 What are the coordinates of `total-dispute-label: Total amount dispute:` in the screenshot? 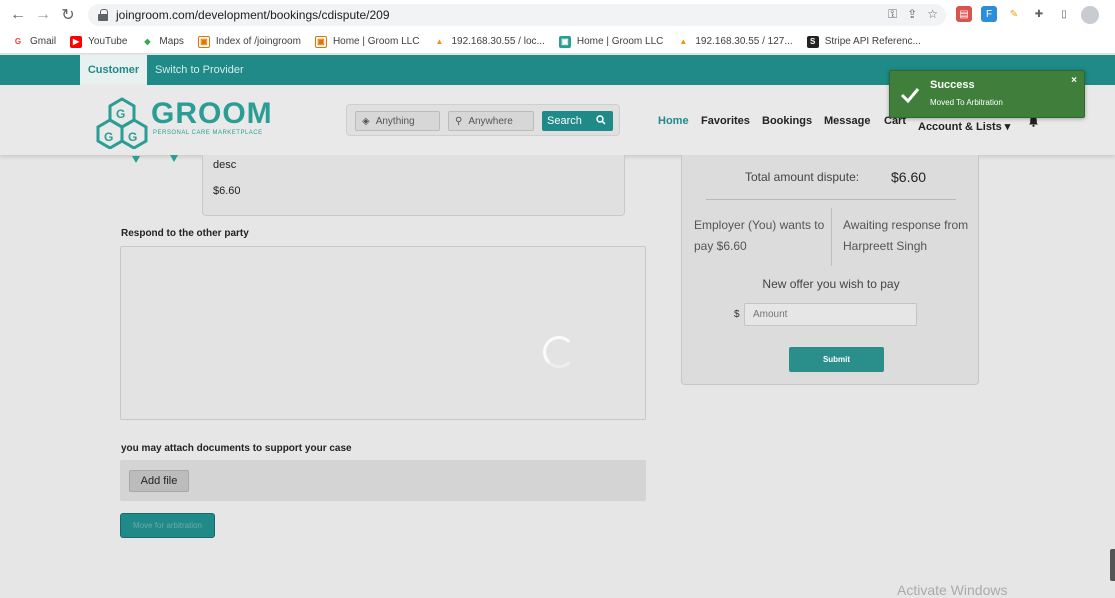 It's located at (802, 177).